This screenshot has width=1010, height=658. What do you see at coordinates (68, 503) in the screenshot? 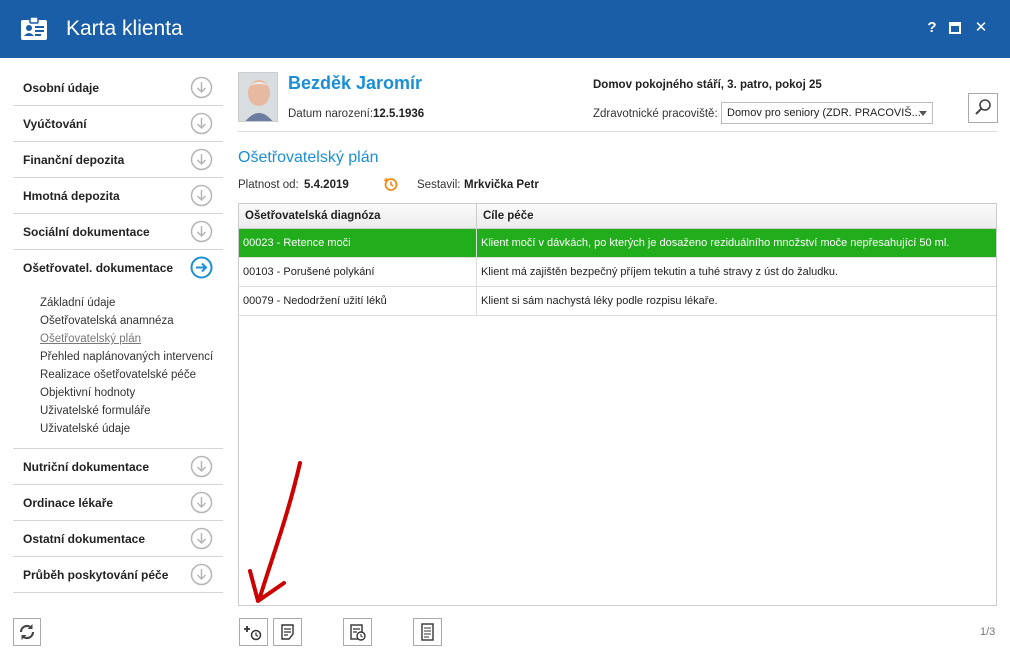
I see `sidebar-item-label: Ordinace lékaře` at bounding box center [68, 503].